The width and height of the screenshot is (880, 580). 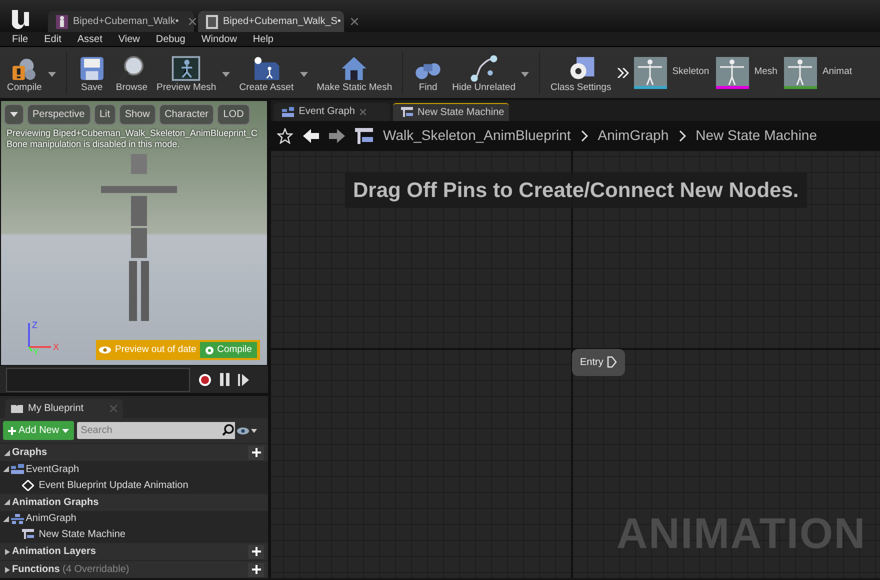 I want to click on toolbar-button: Save, so click(x=92, y=74).